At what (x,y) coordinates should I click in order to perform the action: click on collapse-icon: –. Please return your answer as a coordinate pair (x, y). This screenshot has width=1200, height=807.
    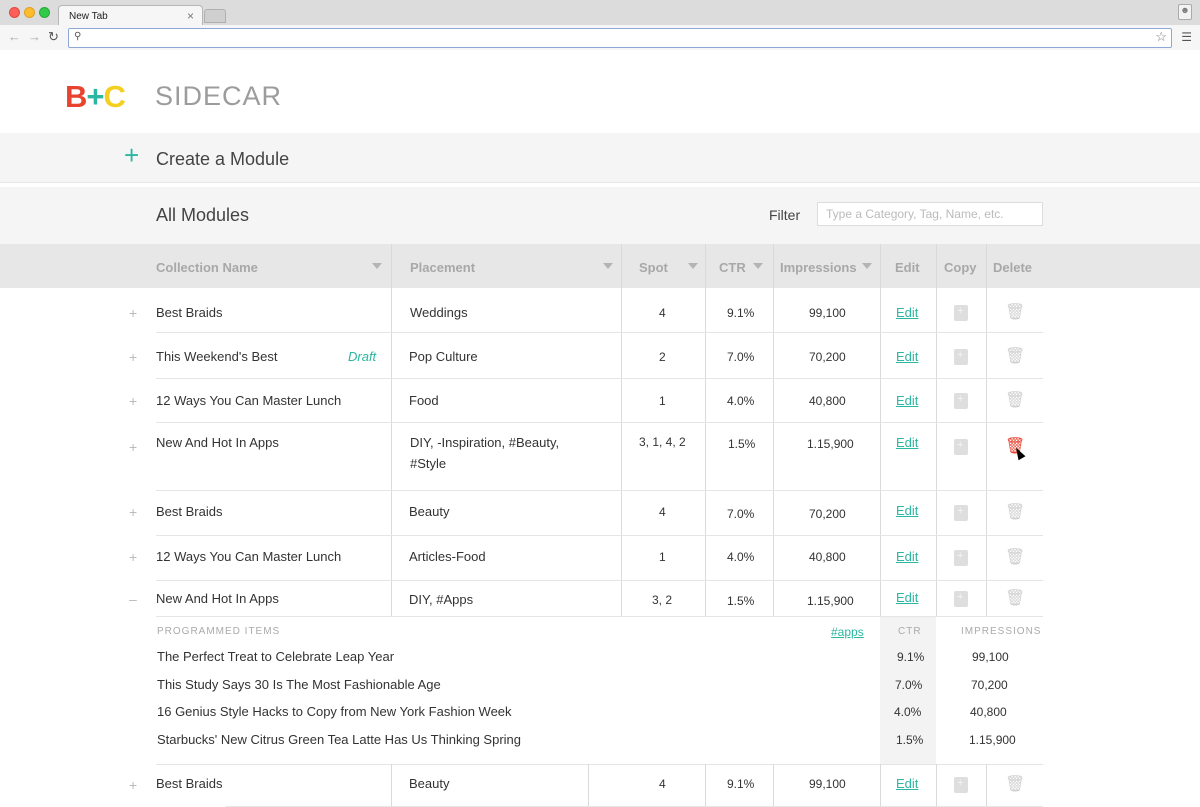
    Looking at the image, I should click on (133, 599).